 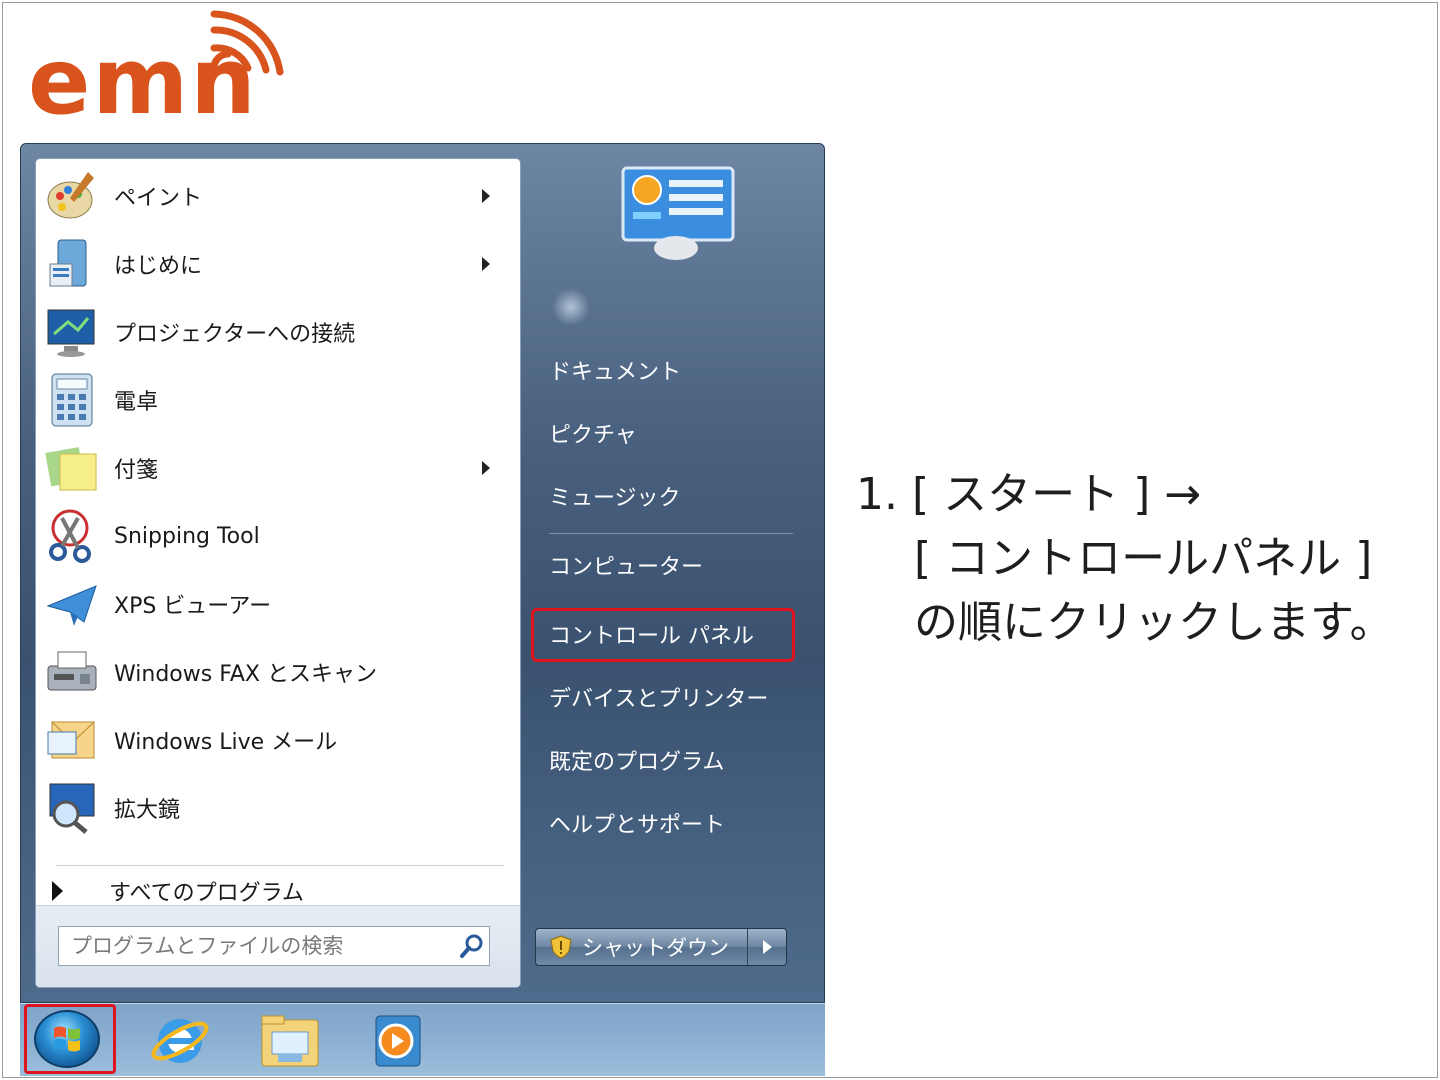 I want to click on xps-viewer-icon, so click(x=72, y=604).